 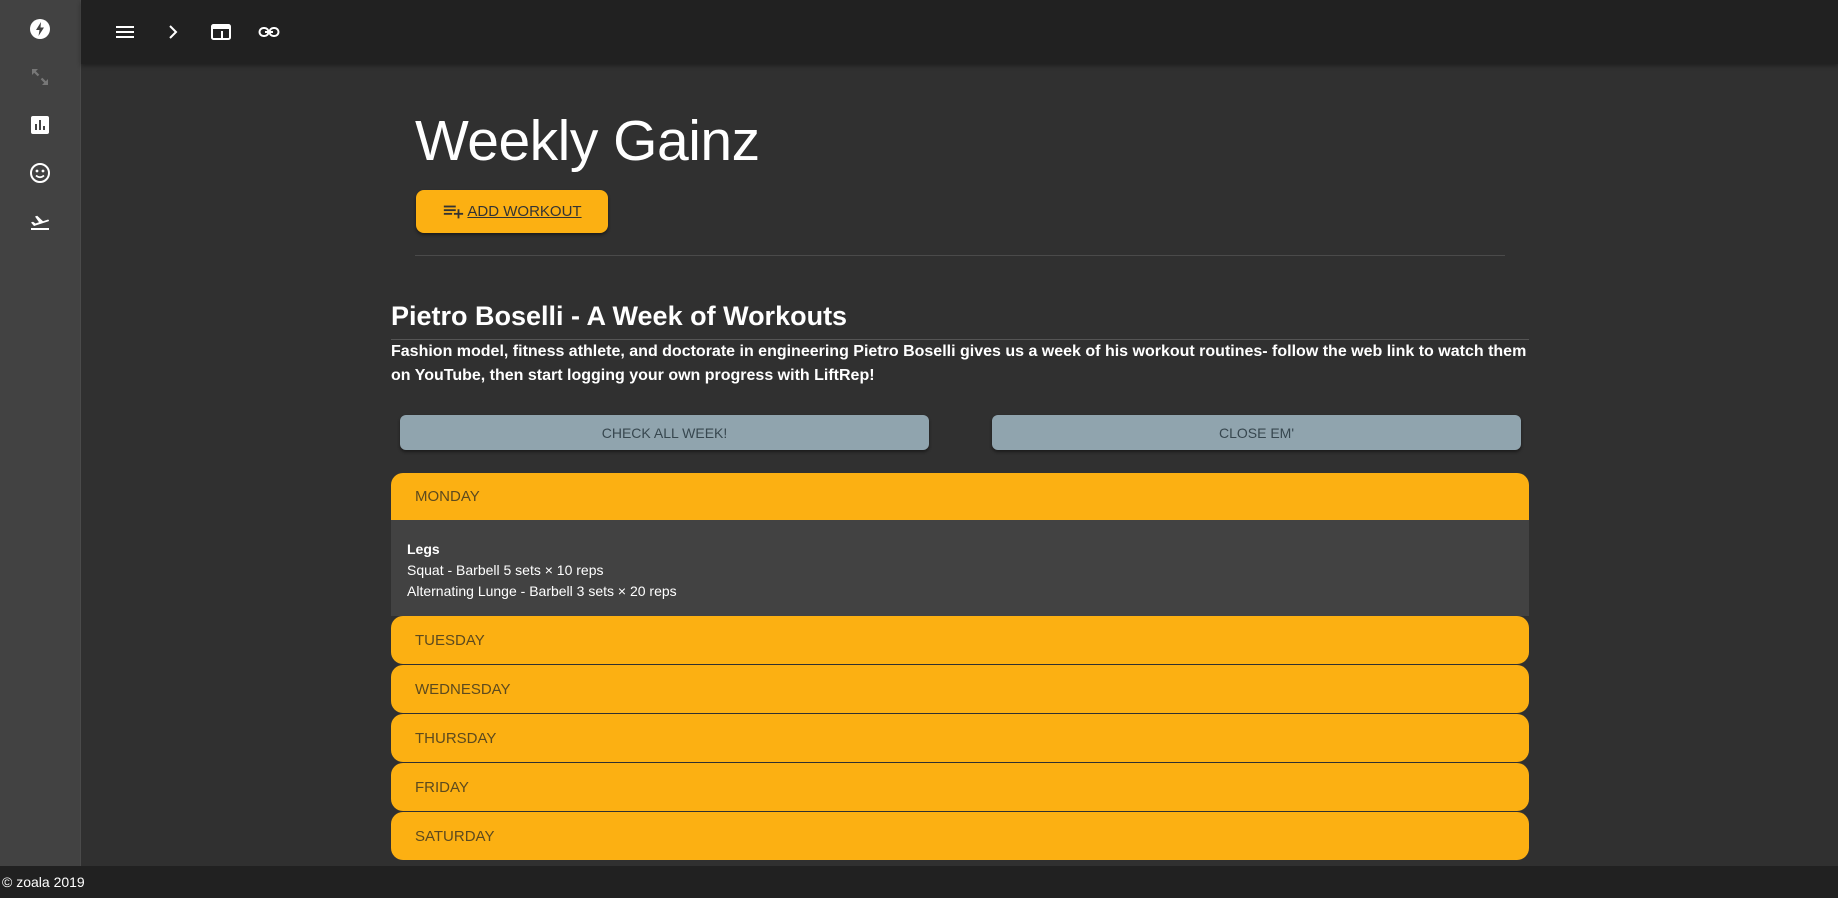 I want to click on menu-button, so click(x=125, y=32).